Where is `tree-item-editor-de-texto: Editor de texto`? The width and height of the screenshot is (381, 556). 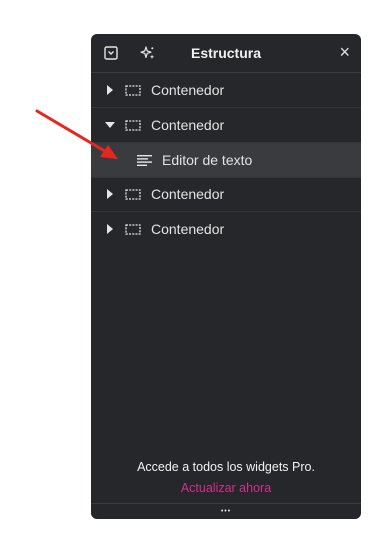 tree-item-editor-de-texto: Editor de texto is located at coordinates (226, 160).